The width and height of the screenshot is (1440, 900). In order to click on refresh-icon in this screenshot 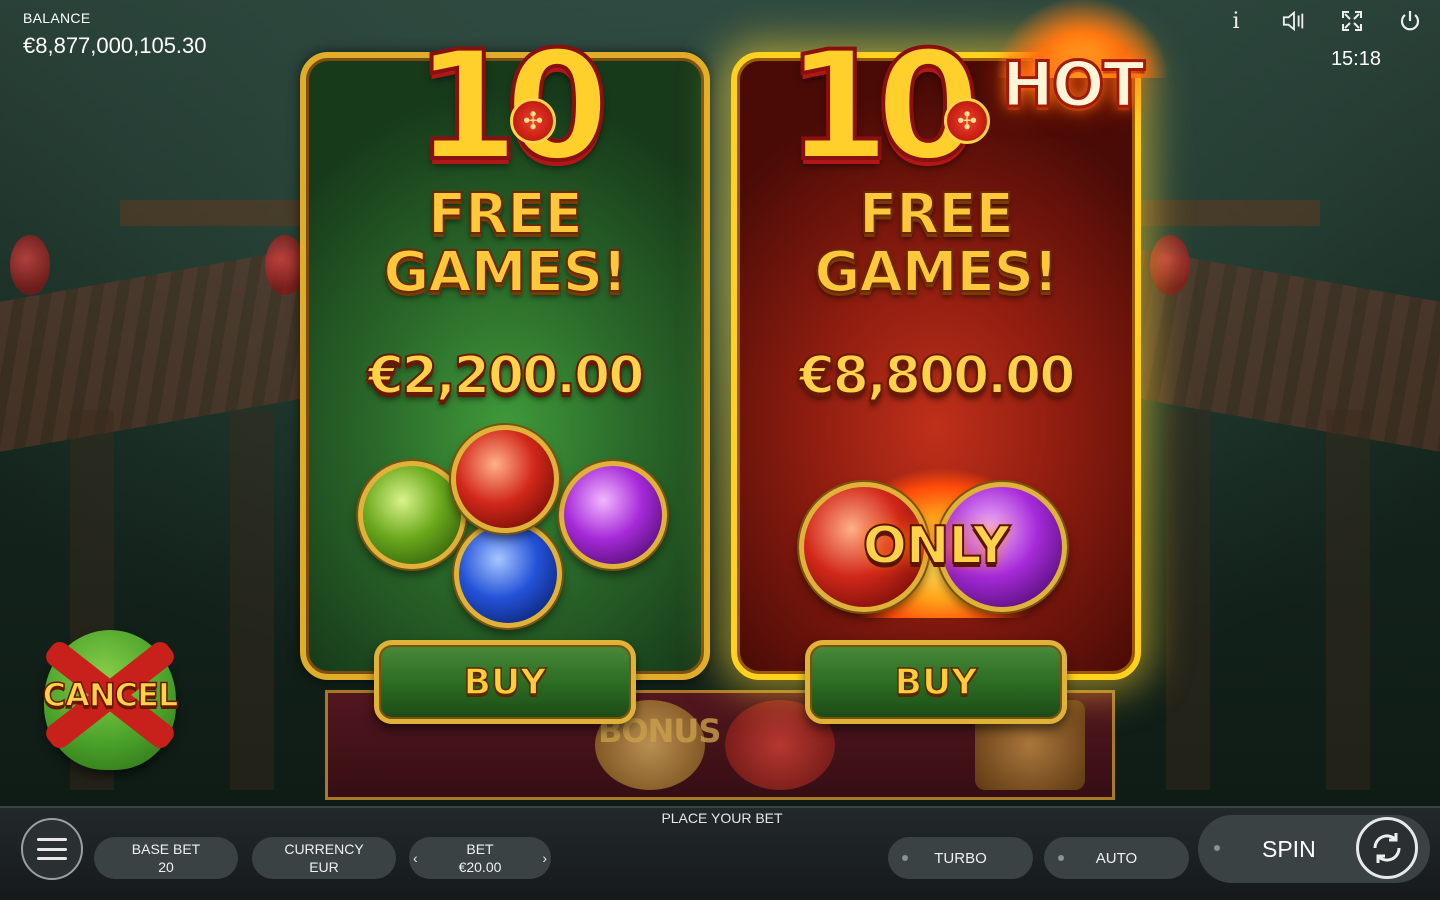, I will do `click(1387, 848)`.